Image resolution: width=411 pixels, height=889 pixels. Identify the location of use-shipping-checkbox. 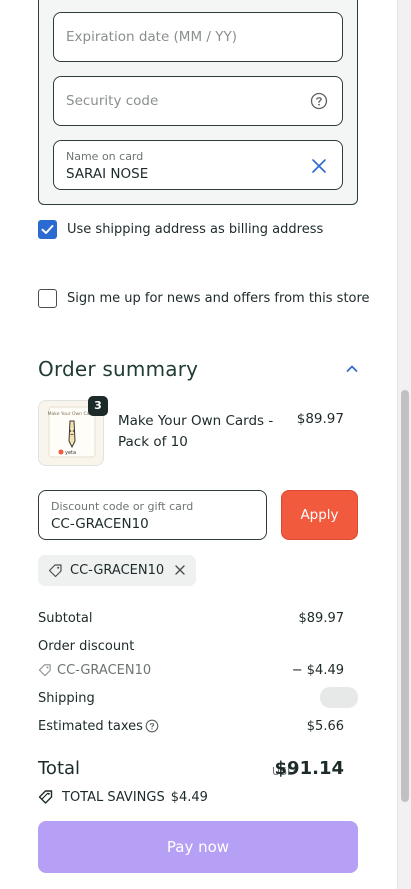
(47, 229).